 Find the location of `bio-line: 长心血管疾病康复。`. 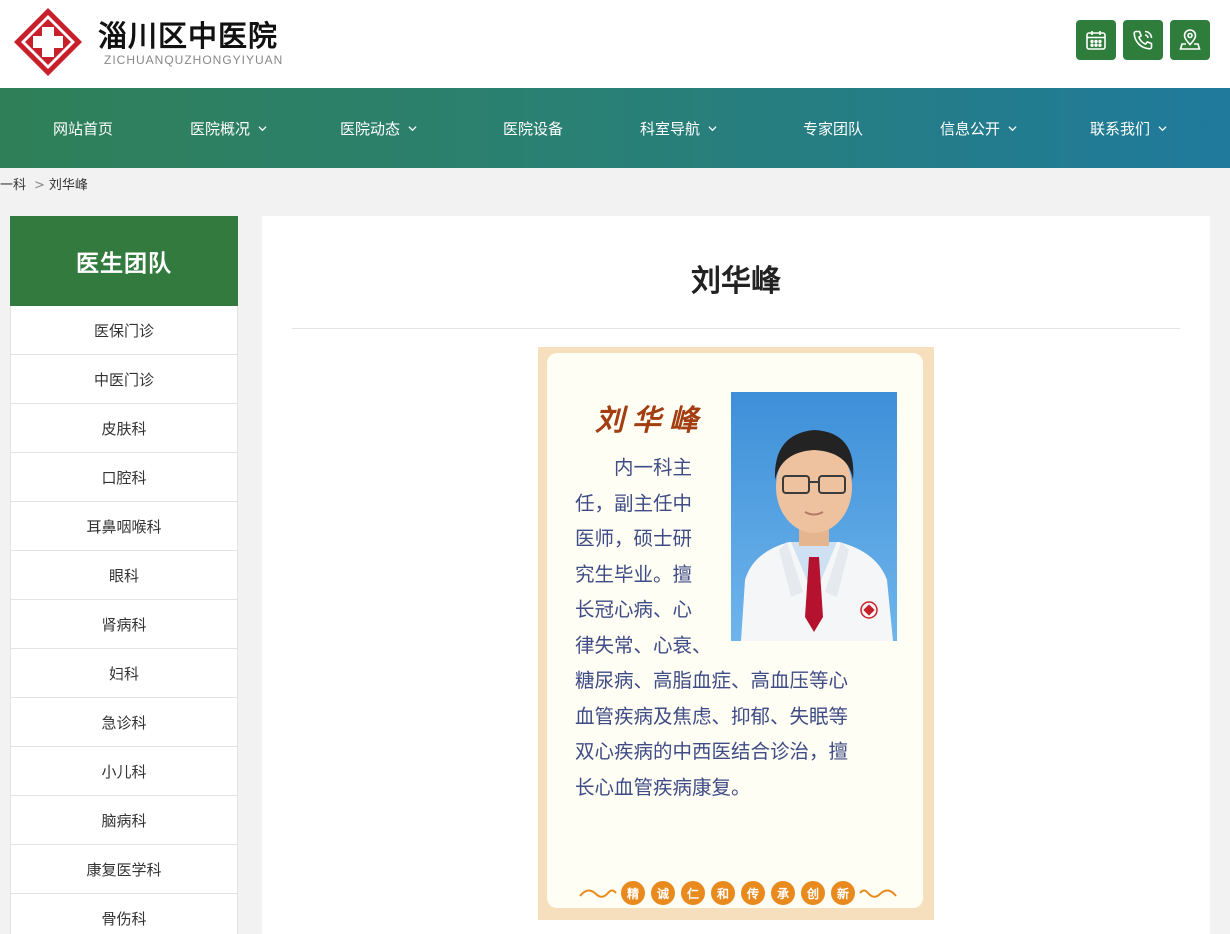

bio-line: 长心血管疾病康复。 is located at coordinates (663, 787).